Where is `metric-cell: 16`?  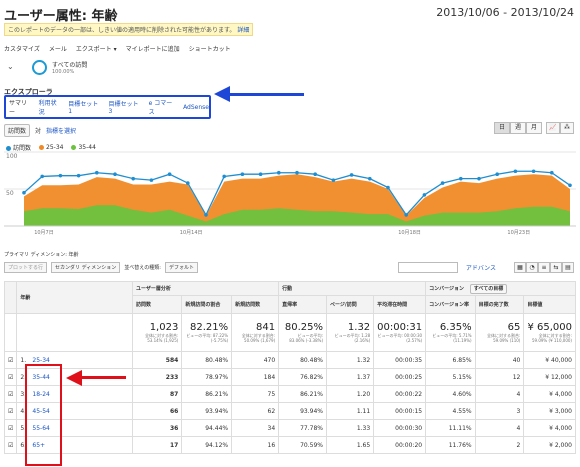
metric-cell: 16 is located at coordinates (255, 445).